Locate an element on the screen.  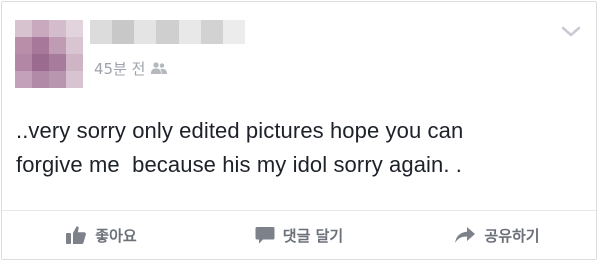
post-time: 45분 전 is located at coordinates (120, 68).